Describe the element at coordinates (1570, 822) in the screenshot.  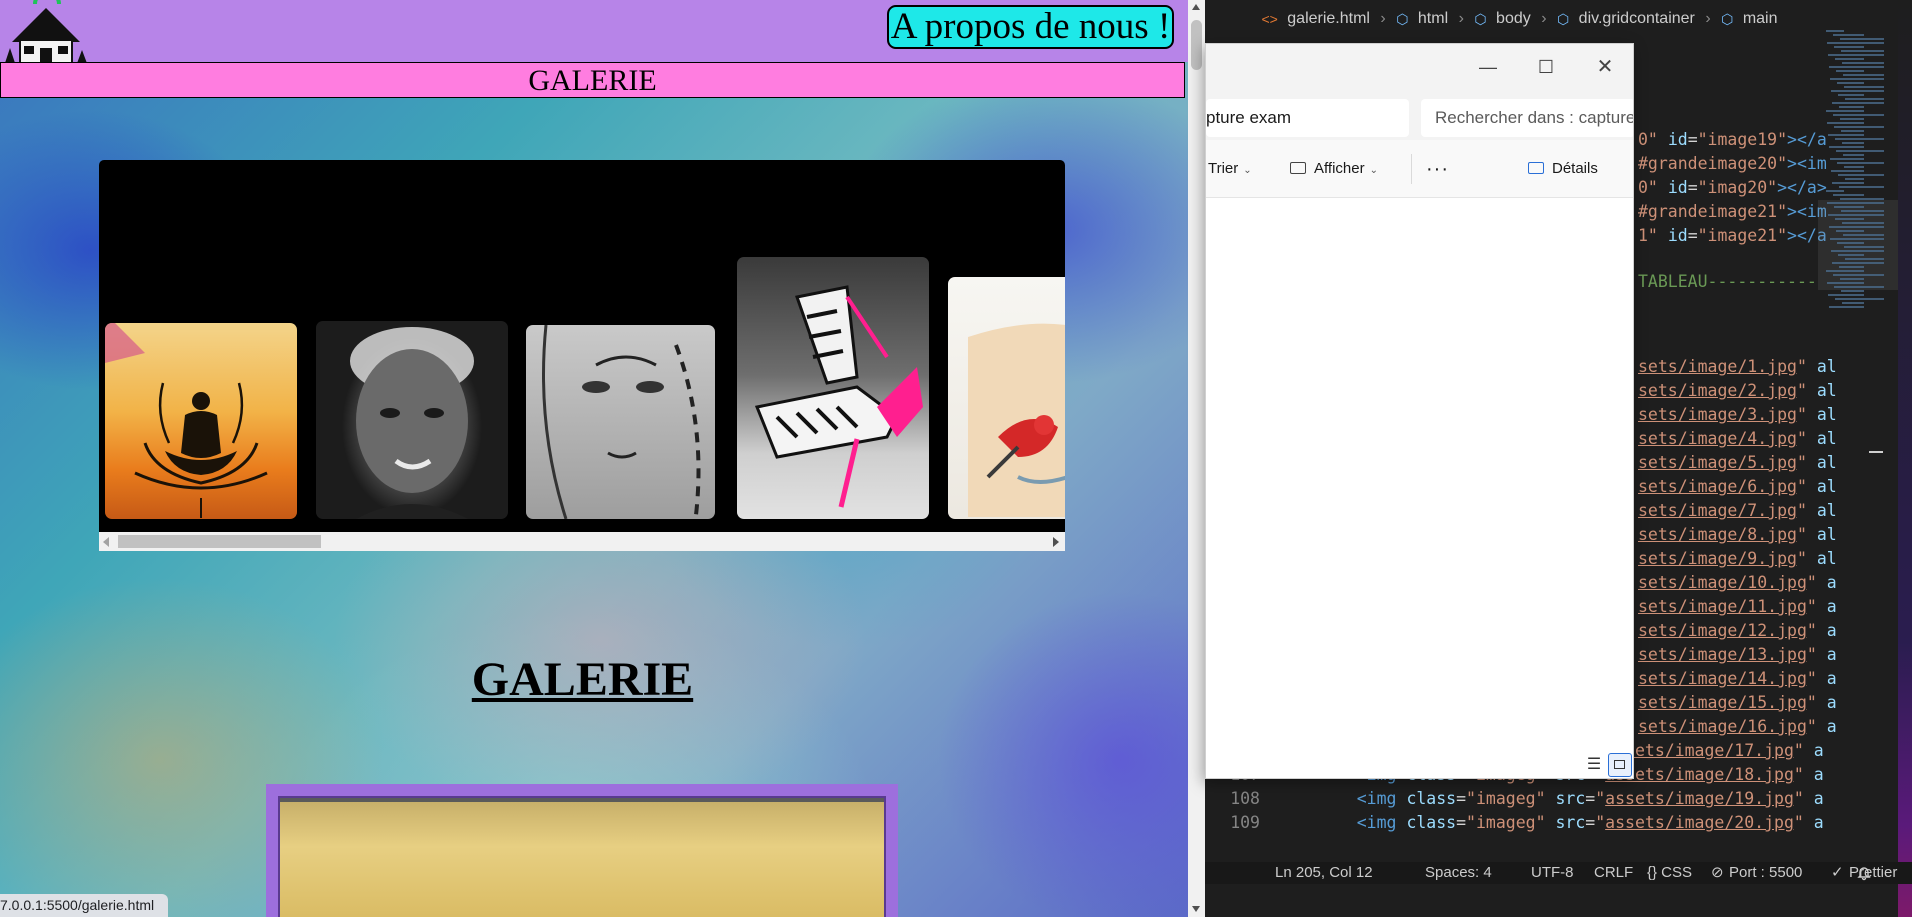
I see `code-token: src` at that location.